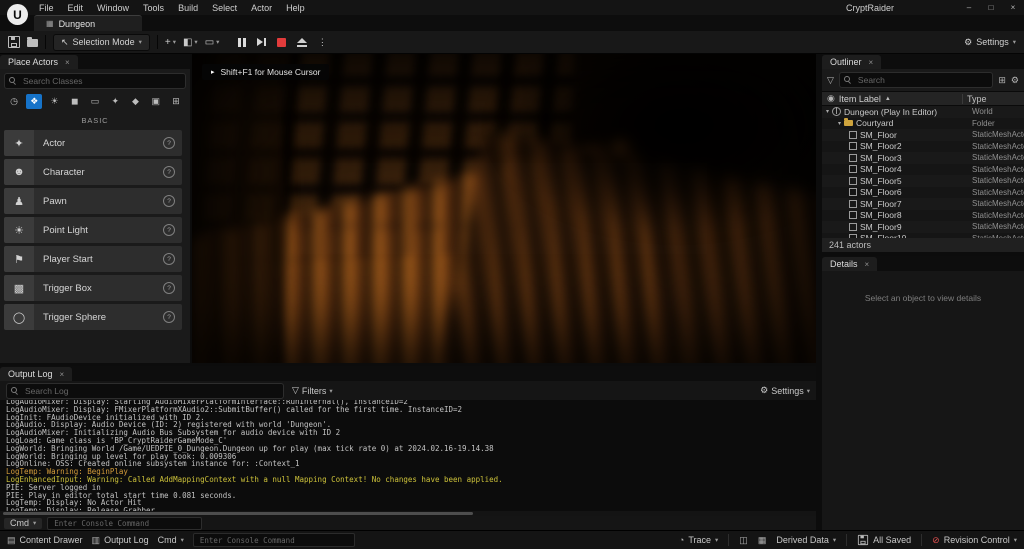 The image size is (1024, 549). What do you see at coordinates (93, 259) in the screenshot?
I see `place-actor-item-player-start: ⚑ Player Start ?` at bounding box center [93, 259].